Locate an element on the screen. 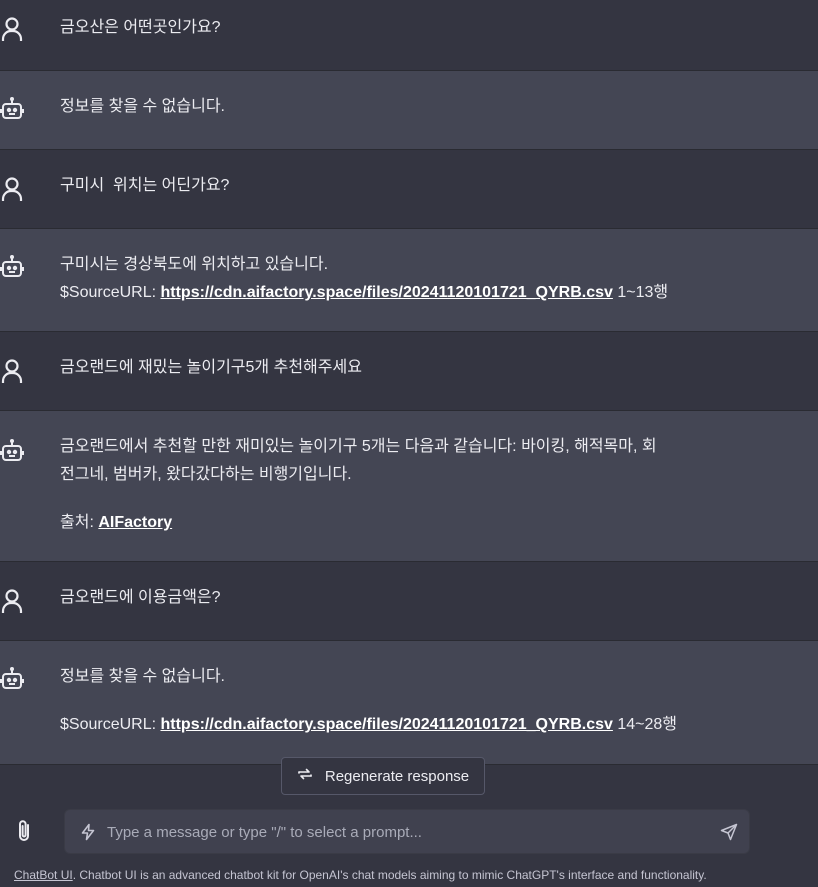  message-text: 금오랜드에 재밌는 놀이기구5개 추천해주세요 is located at coordinates (400, 368).